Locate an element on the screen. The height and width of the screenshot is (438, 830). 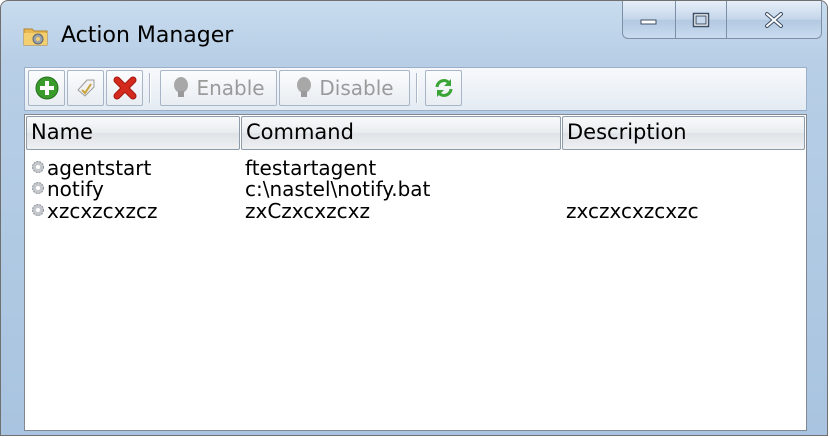
title-bar: Action Manager is located at coordinates (414, 32).